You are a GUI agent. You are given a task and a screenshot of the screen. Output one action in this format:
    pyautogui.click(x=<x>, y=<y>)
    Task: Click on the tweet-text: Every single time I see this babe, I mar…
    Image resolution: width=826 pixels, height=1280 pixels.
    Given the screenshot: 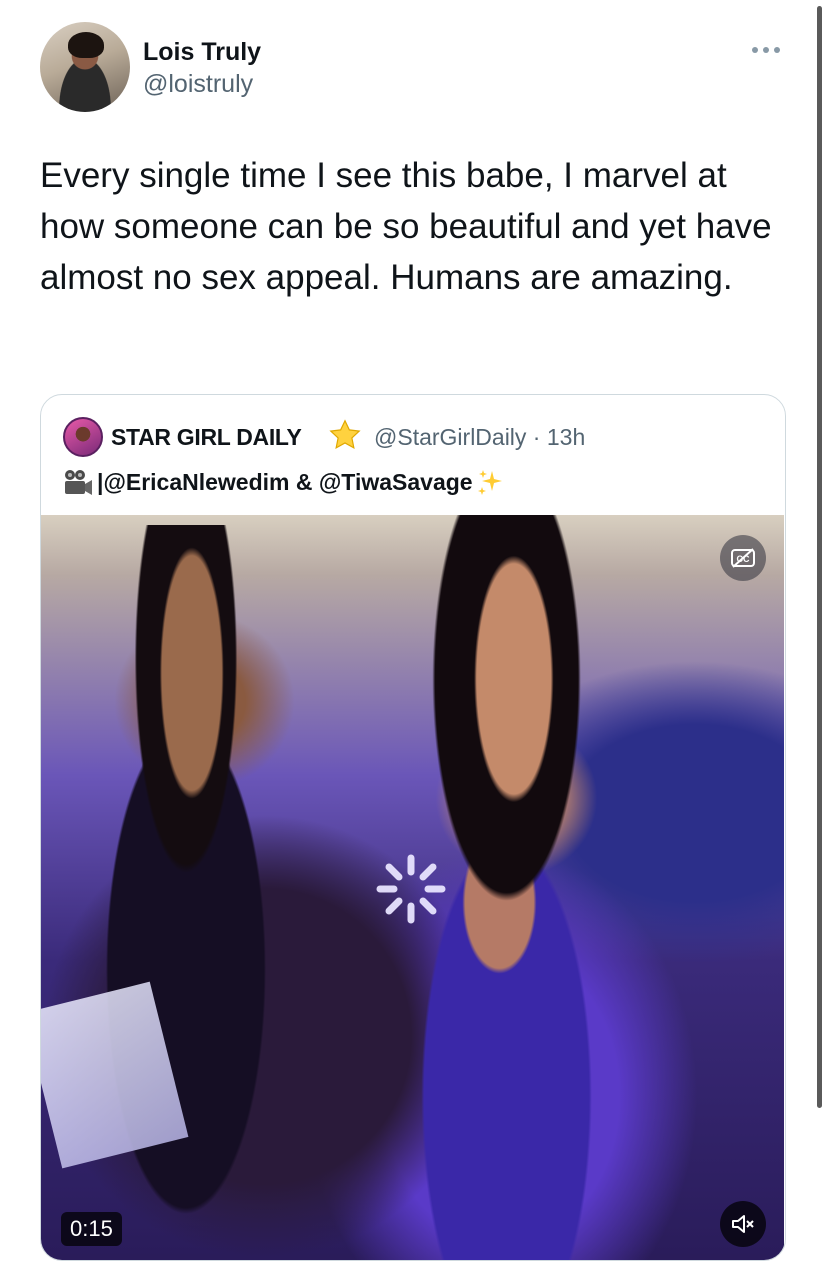 What is the action you would take?
    pyautogui.click(x=406, y=226)
    